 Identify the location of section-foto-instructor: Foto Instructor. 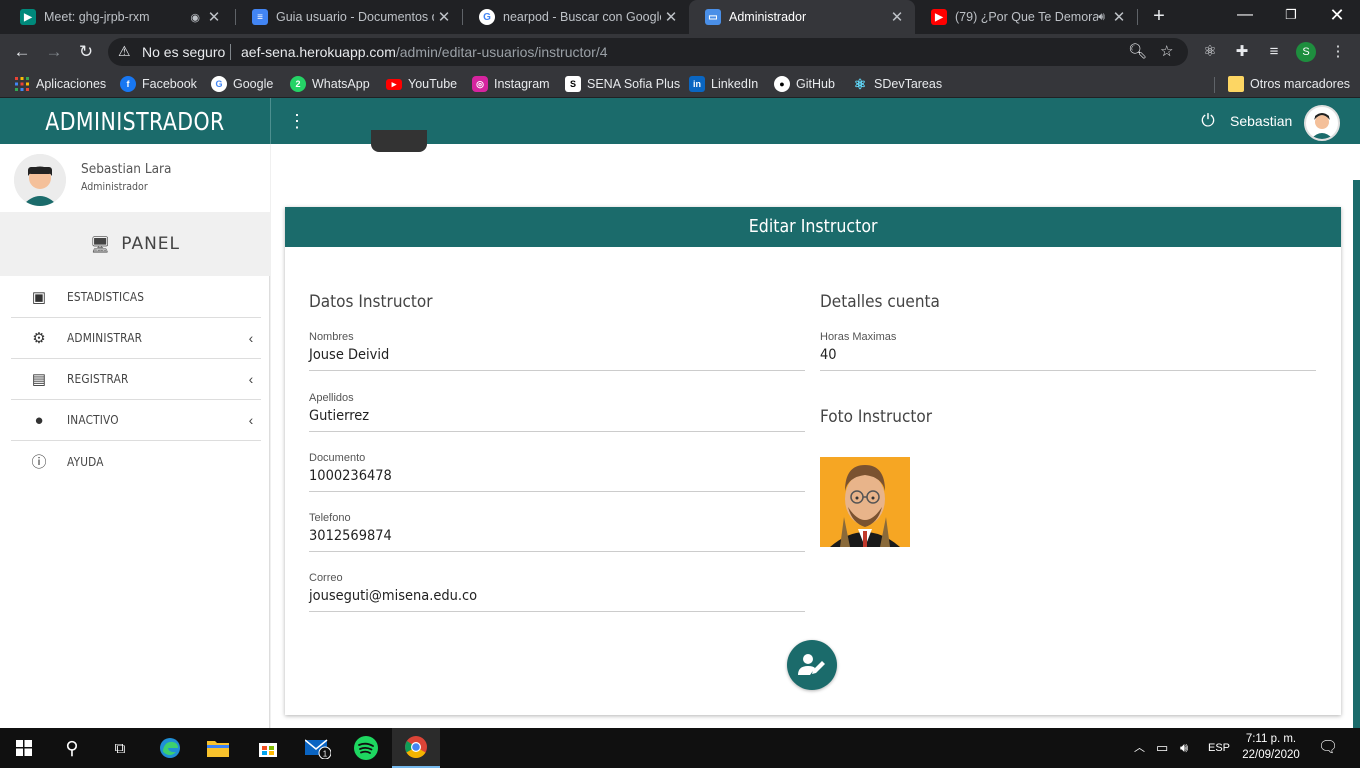
(876, 417).